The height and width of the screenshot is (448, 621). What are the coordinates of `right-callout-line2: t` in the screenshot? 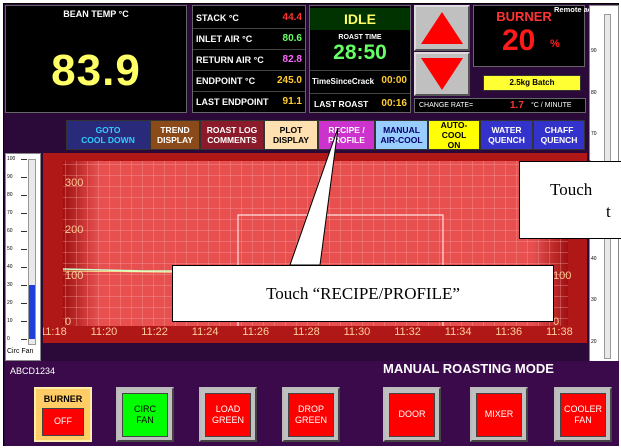 It's located at (608, 211).